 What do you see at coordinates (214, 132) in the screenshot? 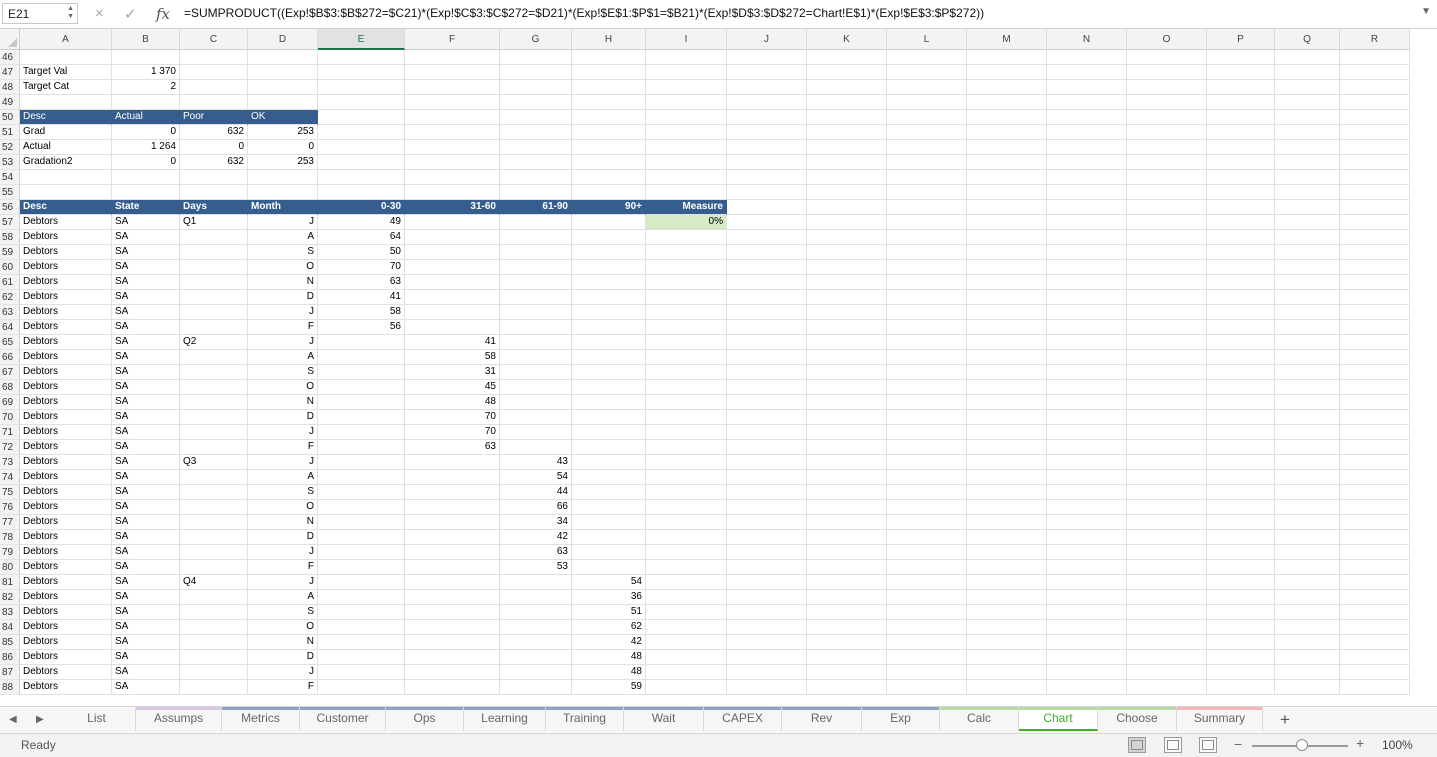
I see `cell-c51: 632` at bounding box center [214, 132].